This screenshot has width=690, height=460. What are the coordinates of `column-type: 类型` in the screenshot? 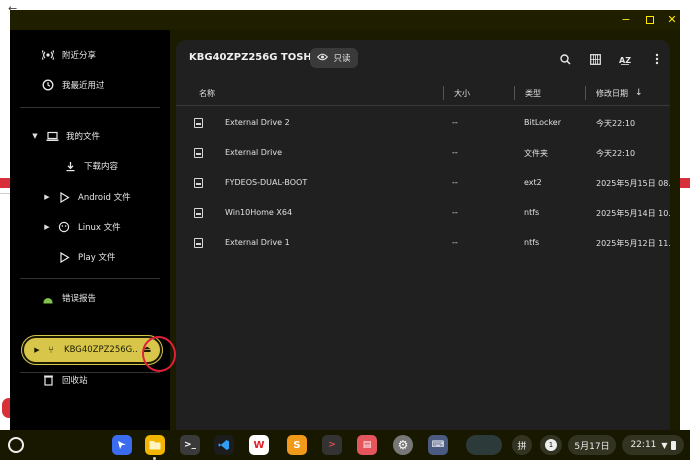 It's located at (533, 93).